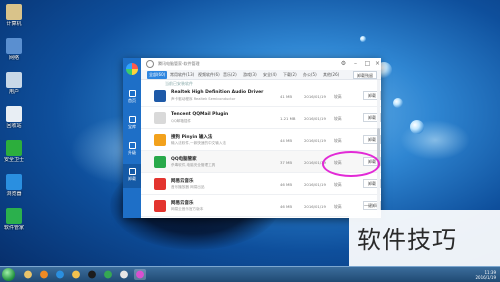  What do you see at coordinates (286, 96) in the screenshot?
I see `app-size: 41 MB` at bounding box center [286, 96].